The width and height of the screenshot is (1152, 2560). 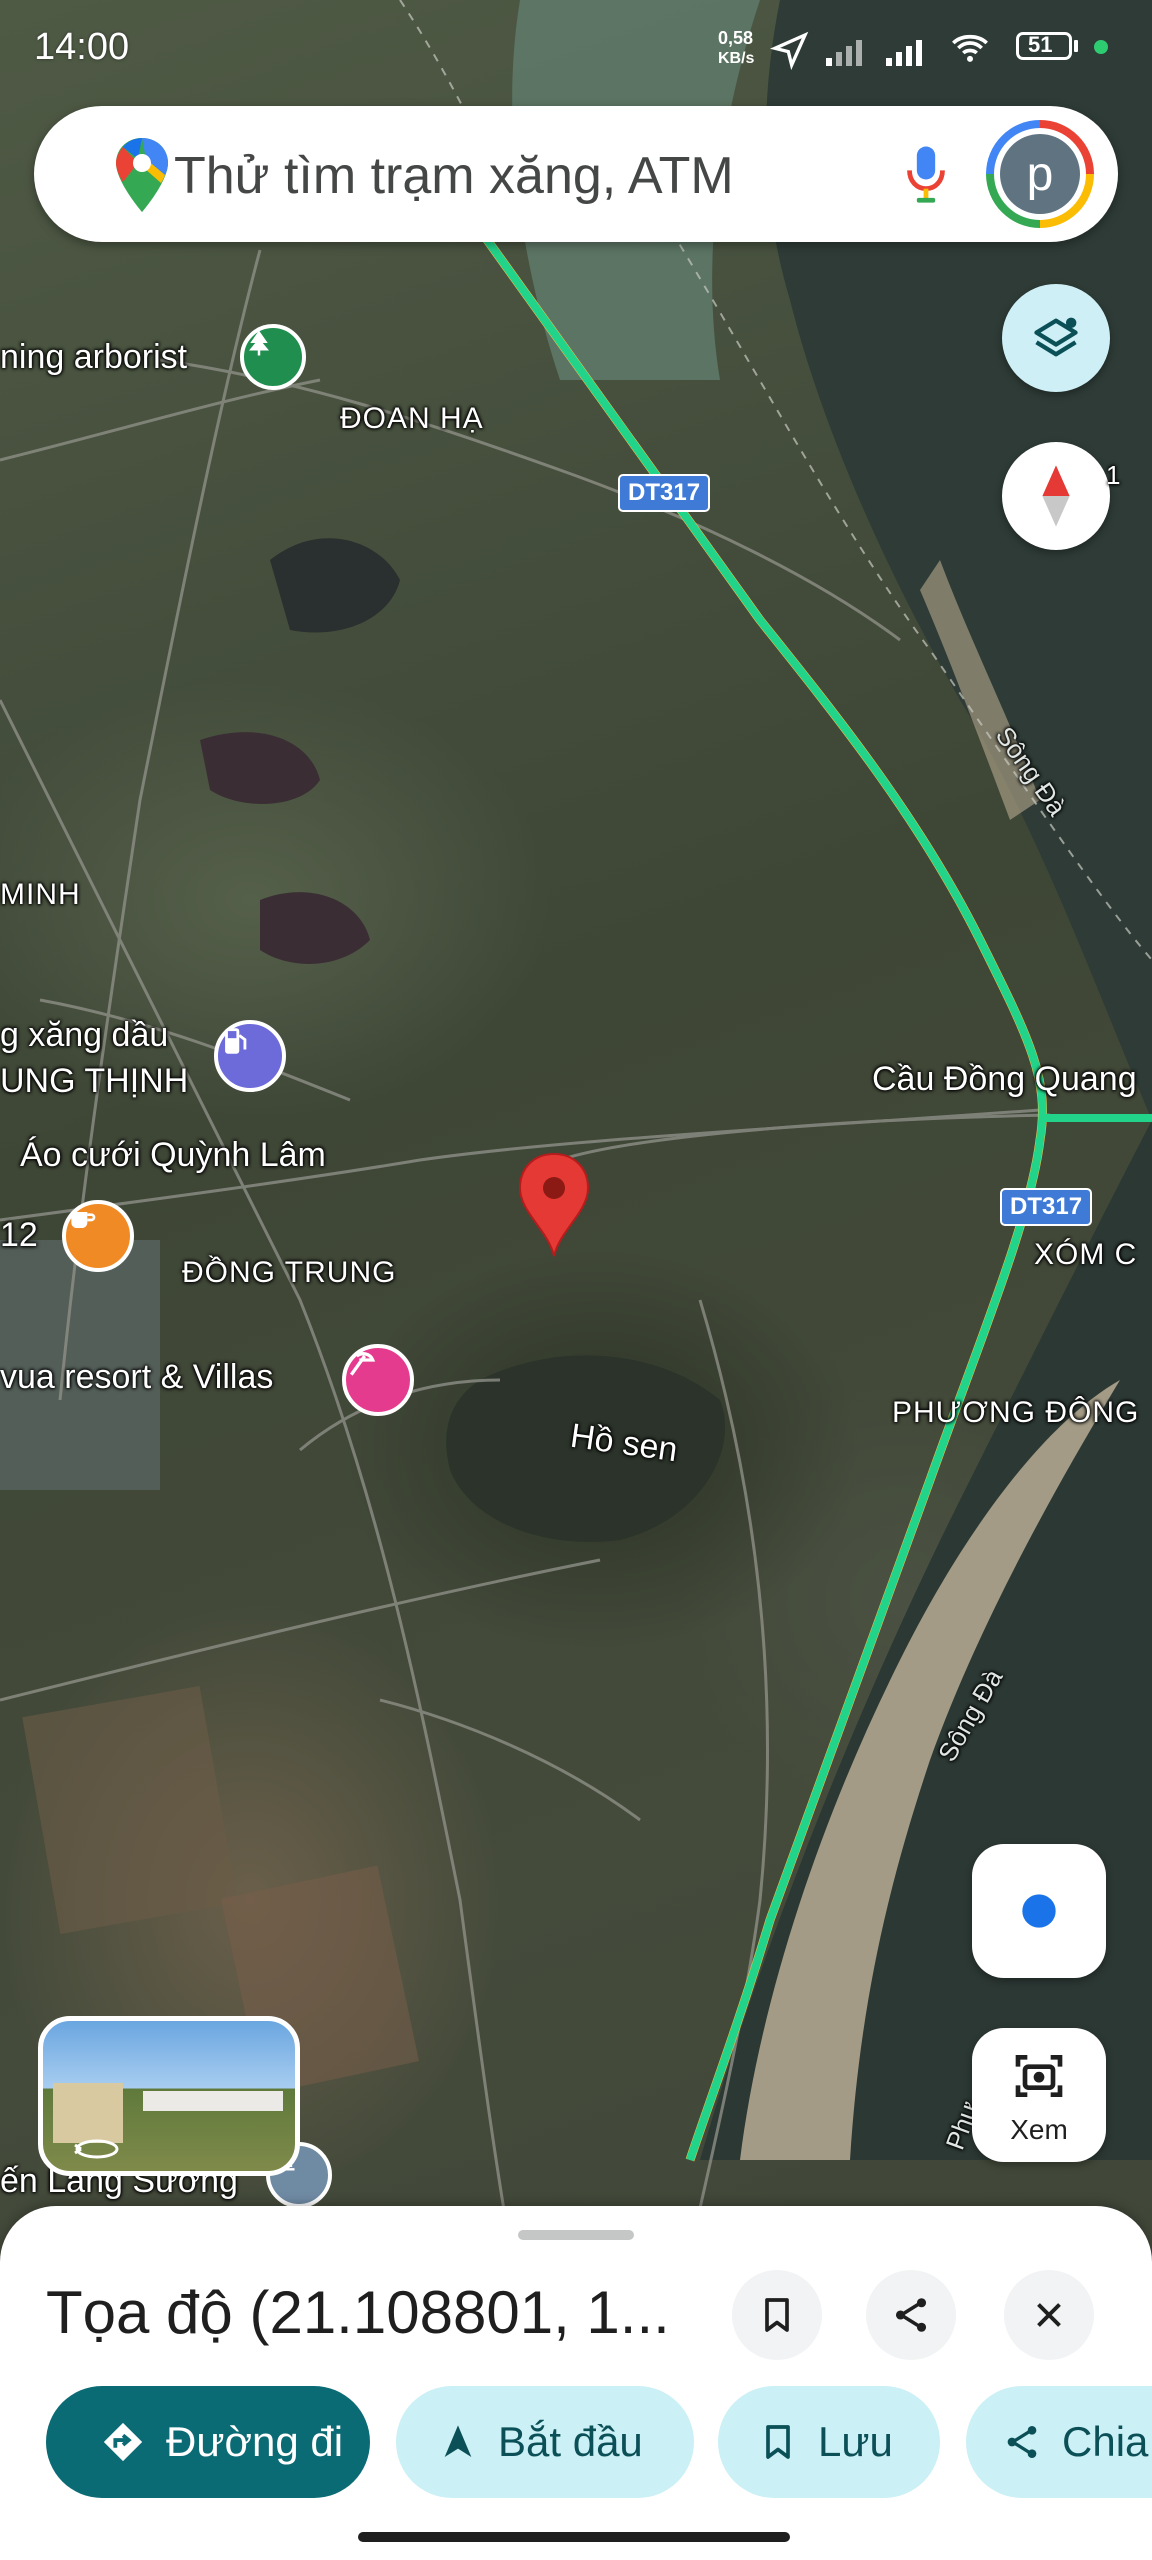 What do you see at coordinates (576, 2235) in the screenshot?
I see `sheet-drag-handle` at bounding box center [576, 2235].